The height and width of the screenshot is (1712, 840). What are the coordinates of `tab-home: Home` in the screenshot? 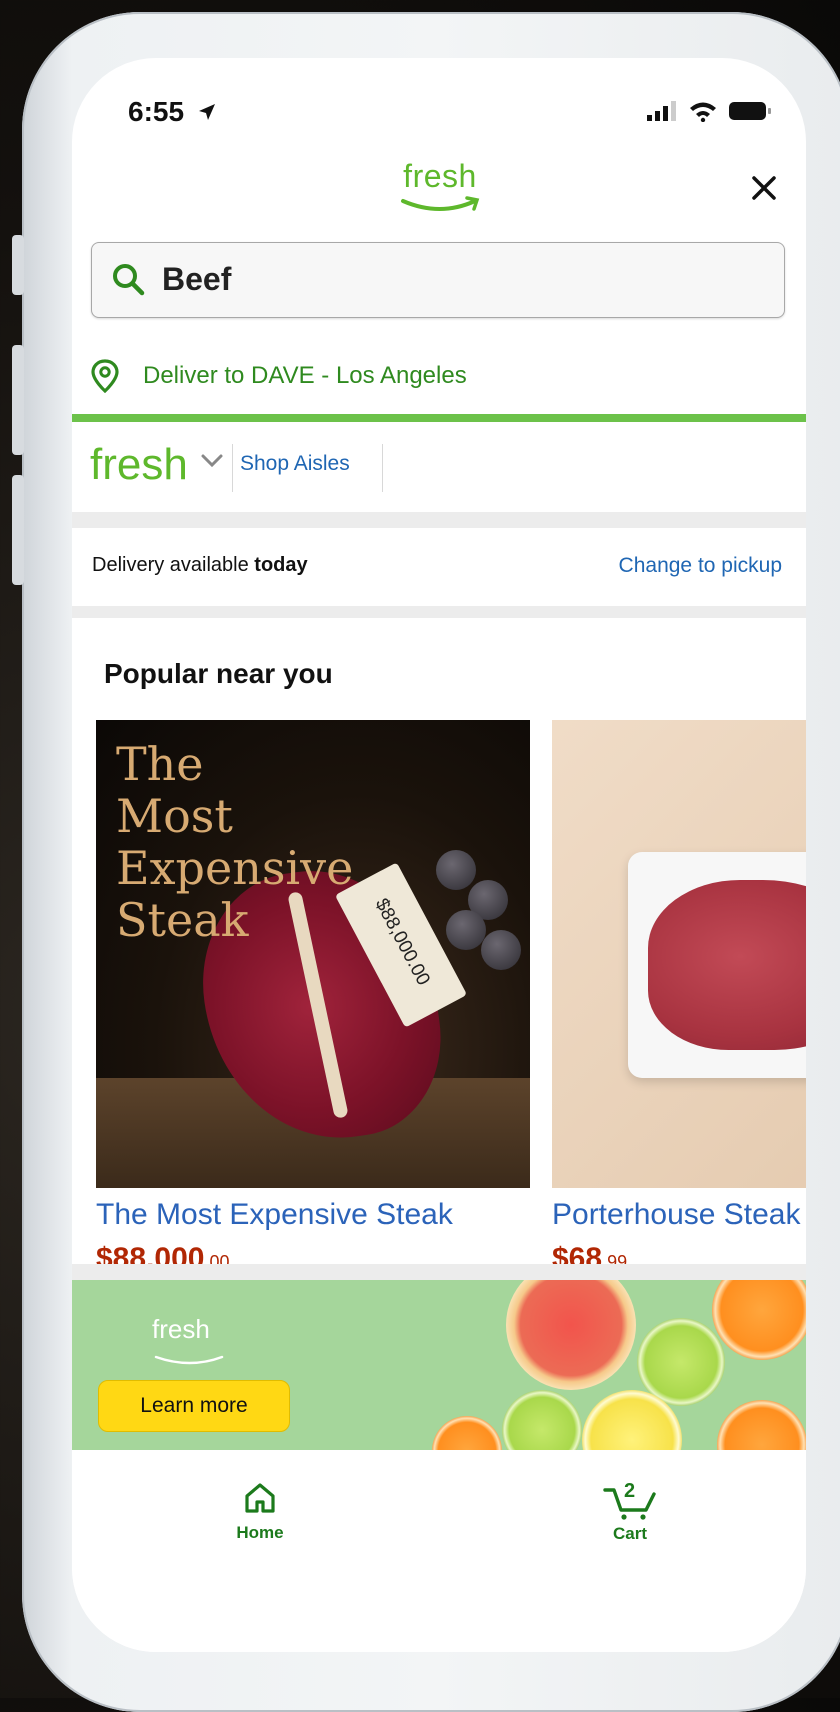 It's located at (260, 1512).